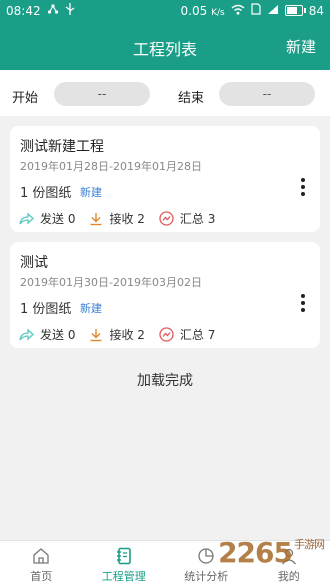  What do you see at coordinates (70, 10) in the screenshot?
I see `usb-icon` at bounding box center [70, 10].